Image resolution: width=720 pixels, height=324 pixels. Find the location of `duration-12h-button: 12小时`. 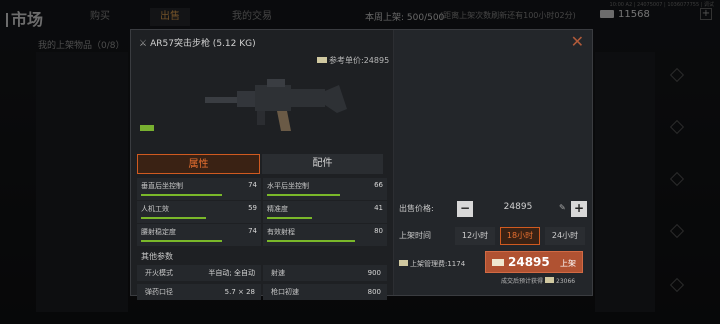

duration-12h-button: 12小时 is located at coordinates (475, 236).